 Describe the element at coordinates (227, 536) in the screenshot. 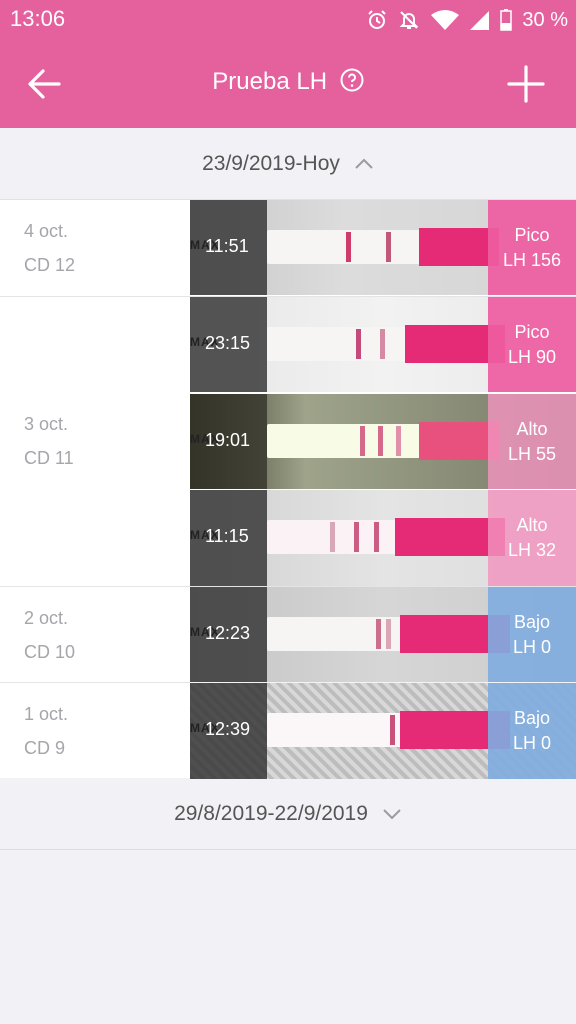

I see `test-time: 11:15` at that location.